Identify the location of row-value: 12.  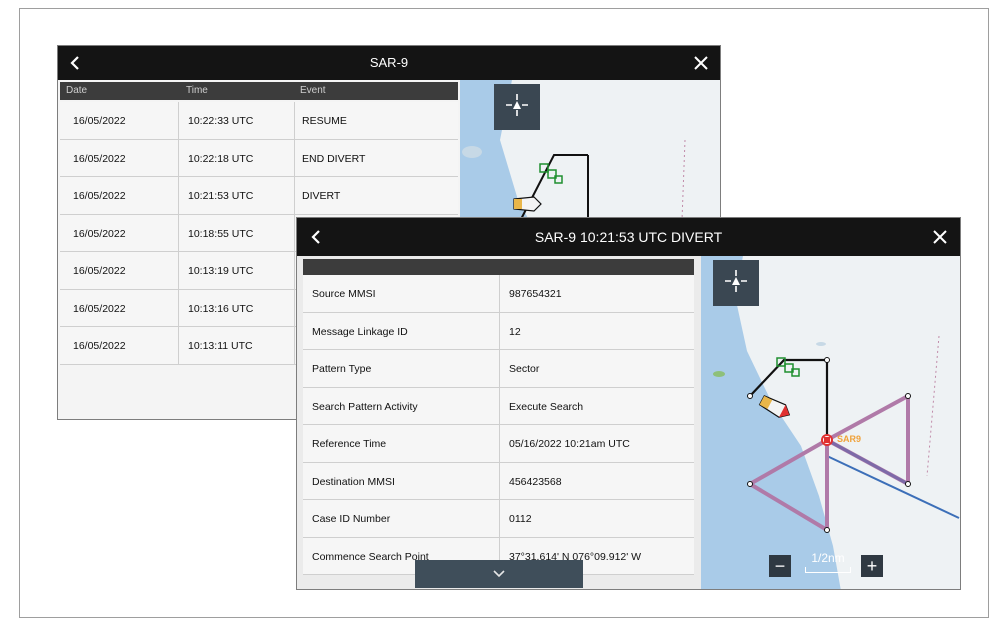
(515, 331).